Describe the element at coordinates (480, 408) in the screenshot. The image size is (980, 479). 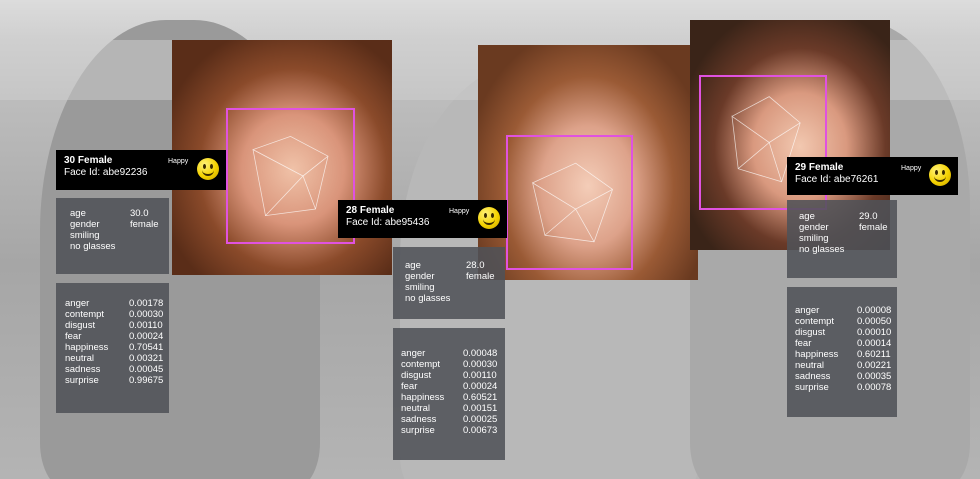
I see `emotion-score: 0.00151` at that location.